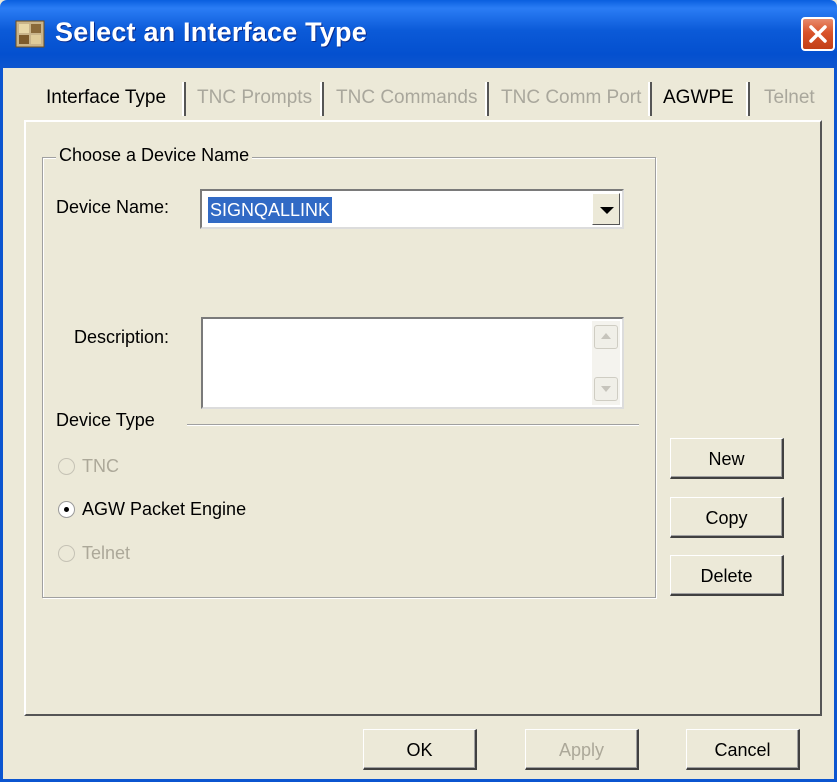 This screenshot has height=782, width=837. What do you see at coordinates (122, 337) in the screenshot?
I see `description-label: Description:` at bounding box center [122, 337].